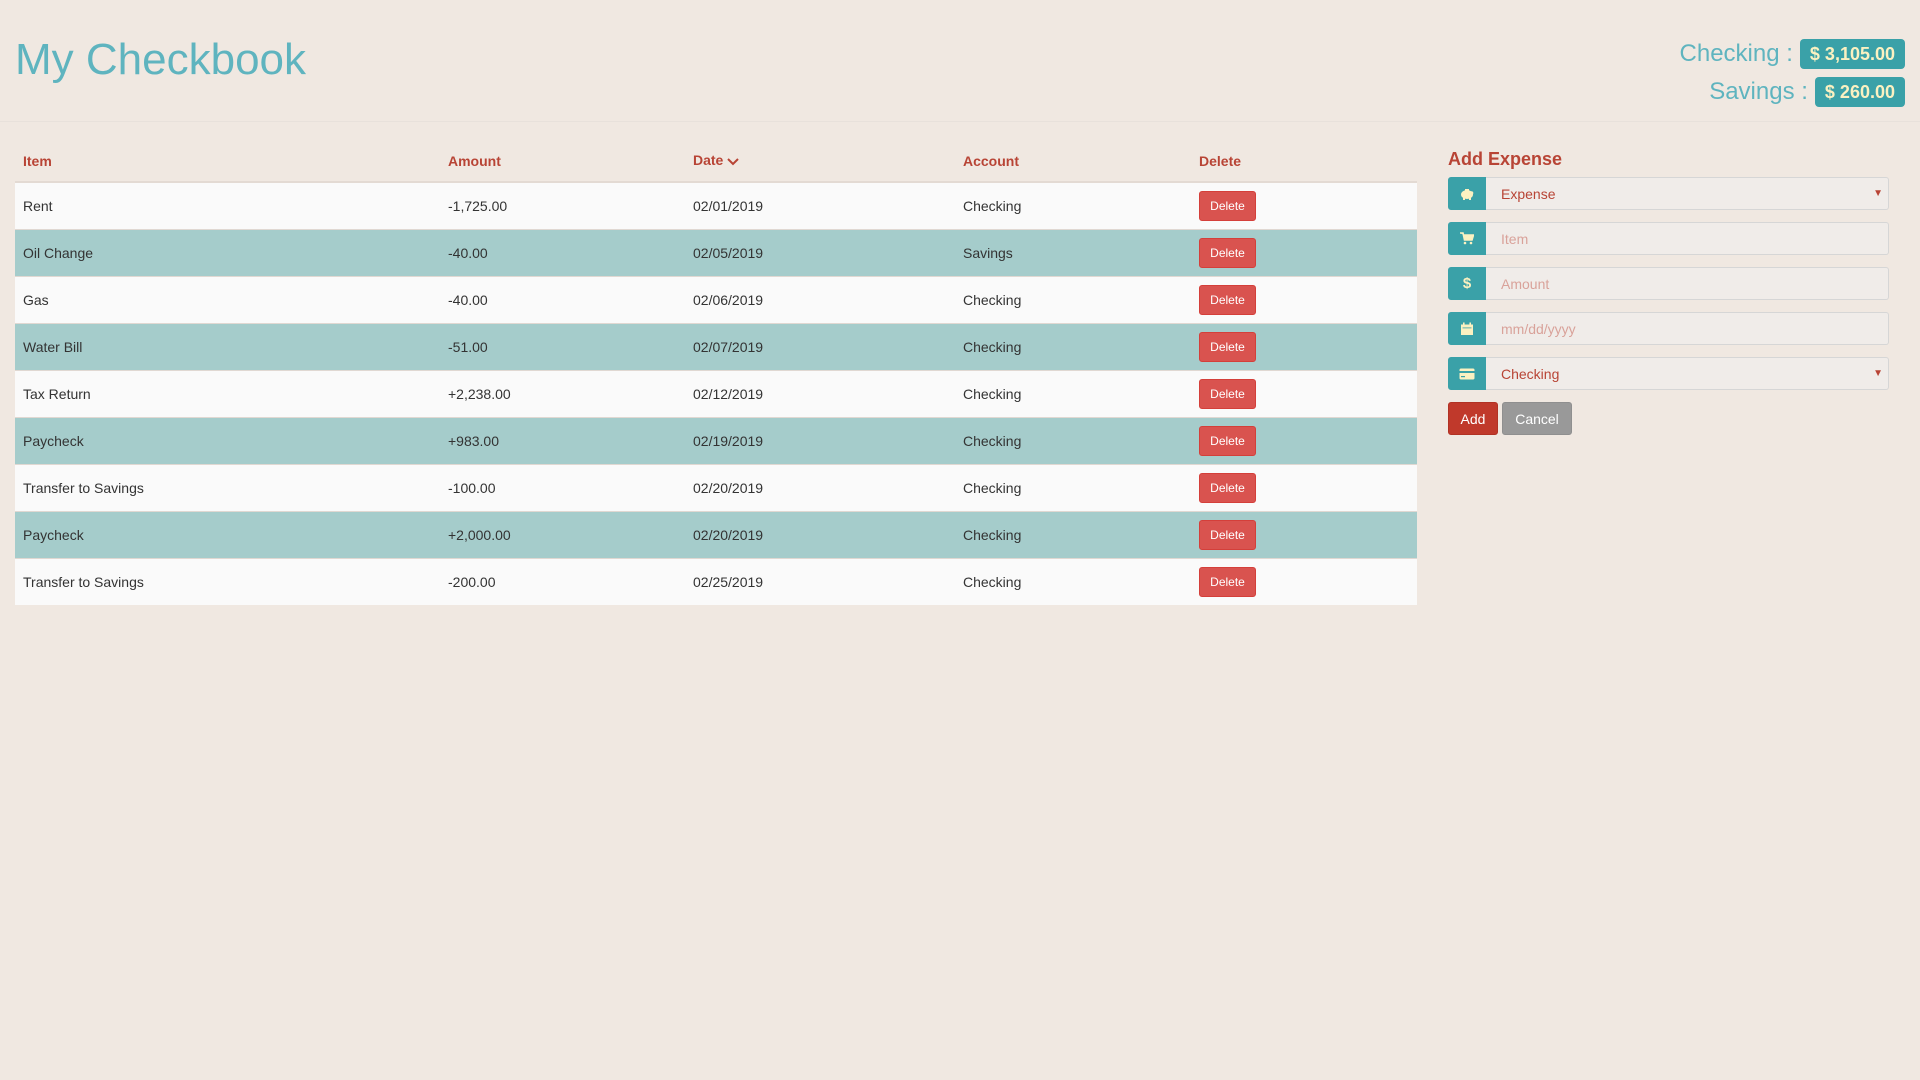 The width and height of the screenshot is (1920, 1080). I want to click on date-input, so click(1687, 328).